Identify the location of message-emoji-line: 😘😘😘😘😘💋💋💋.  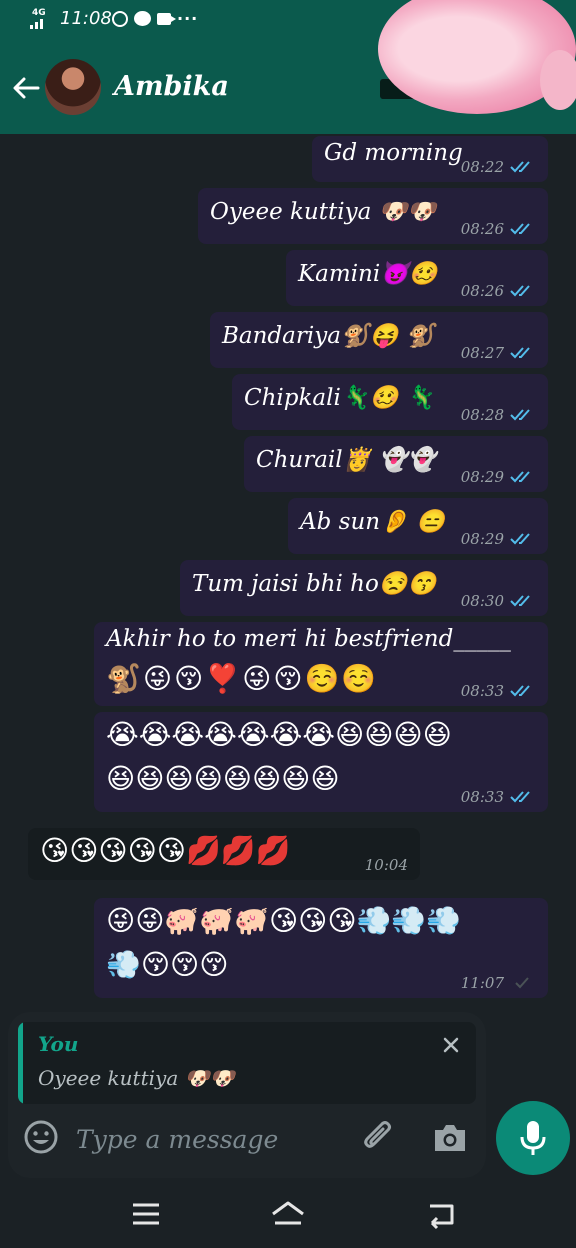
(165, 850).